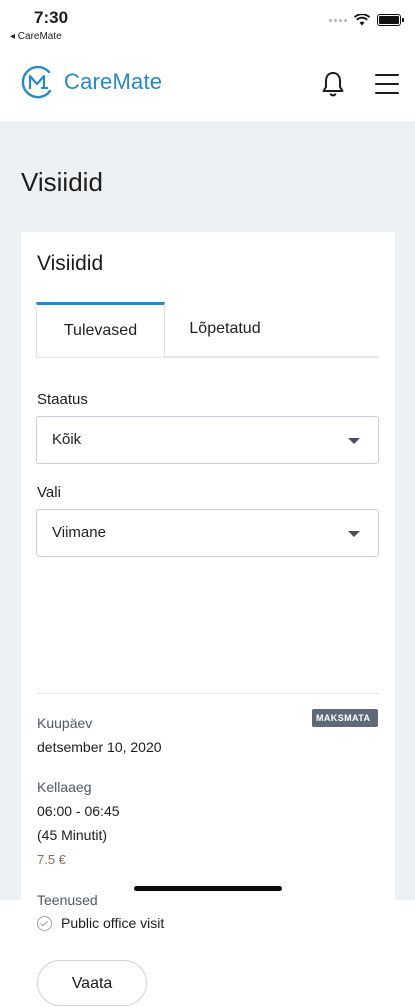 This screenshot has width=415, height=1007. What do you see at coordinates (100, 329) in the screenshot?
I see `tab-upcoming: Tulevased` at bounding box center [100, 329].